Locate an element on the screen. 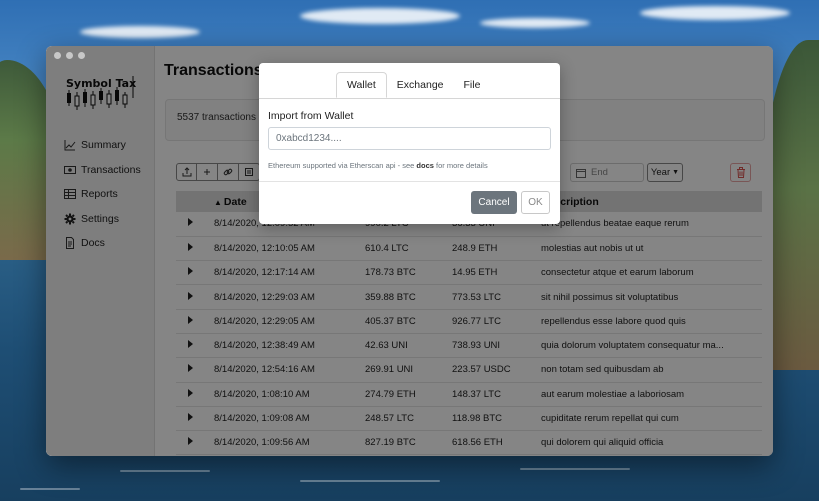  maximize-window-button is located at coordinates (81, 55).